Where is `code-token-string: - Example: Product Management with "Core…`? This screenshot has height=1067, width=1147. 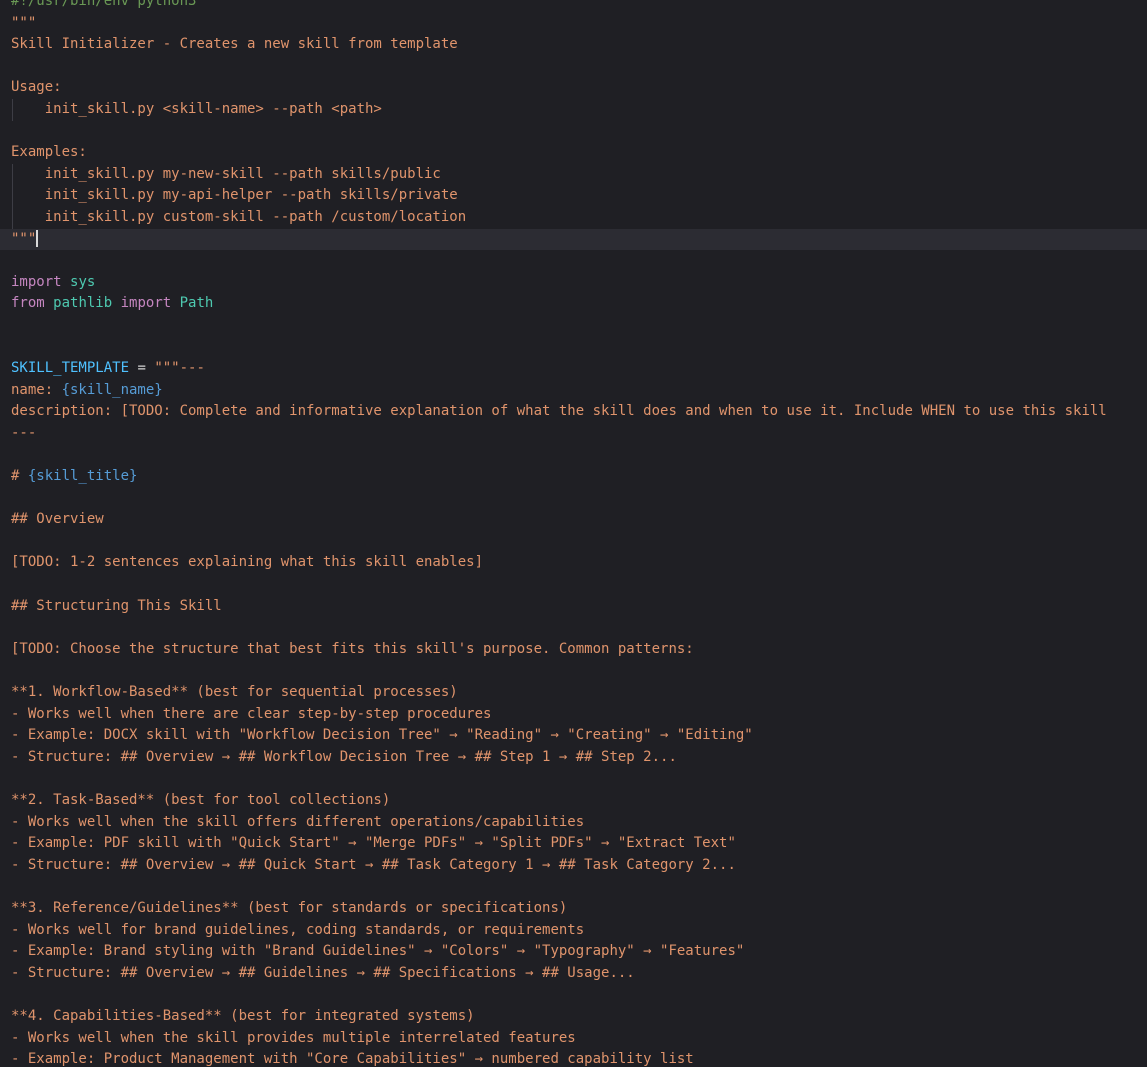 code-token-string: - Example: Product Management with "Core… is located at coordinates (352, 1059).